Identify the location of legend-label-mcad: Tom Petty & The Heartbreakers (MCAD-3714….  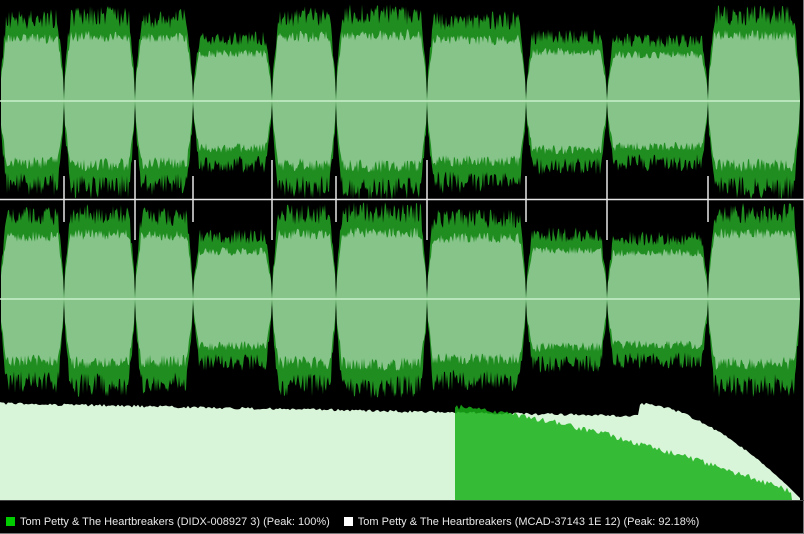
(528, 521).